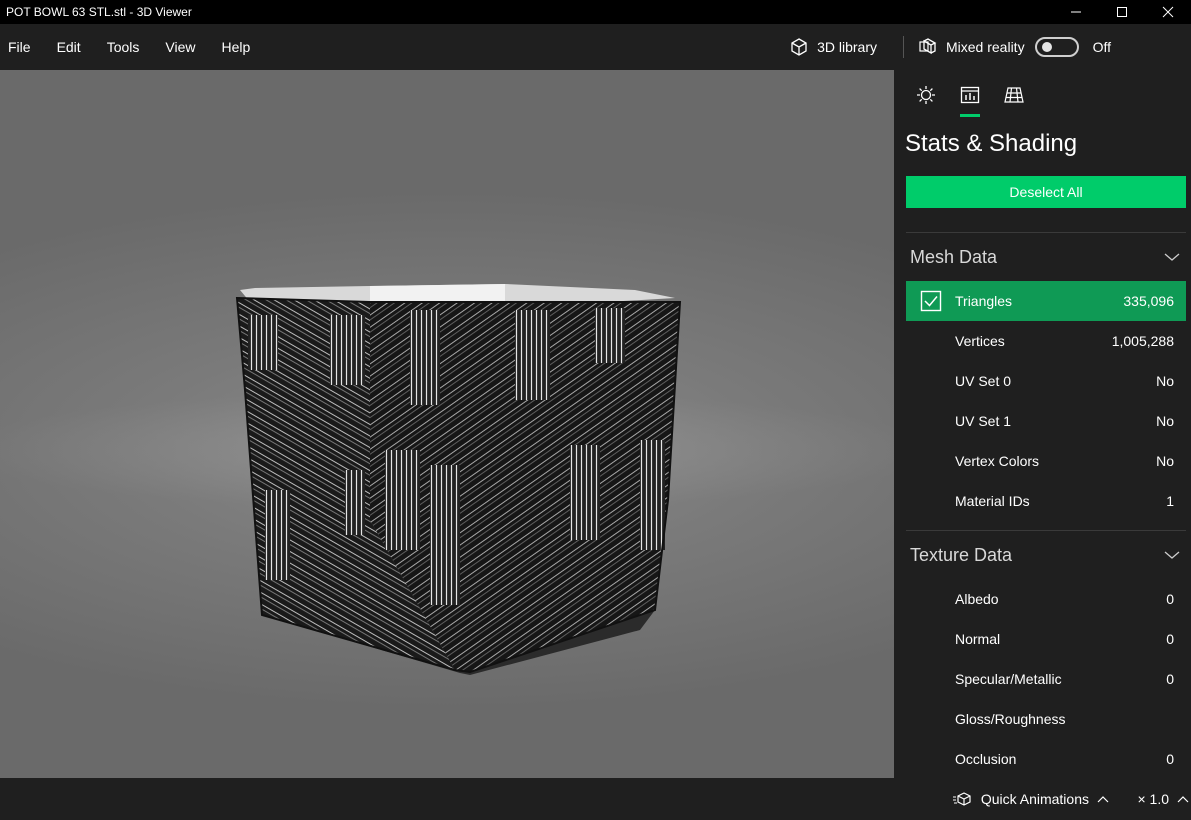 The height and width of the screenshot is (820, 1191). What do you see at coordinates (961, 799) in the screenshot?
I see `animation-cube-icon` at bounding box center [961, 799].